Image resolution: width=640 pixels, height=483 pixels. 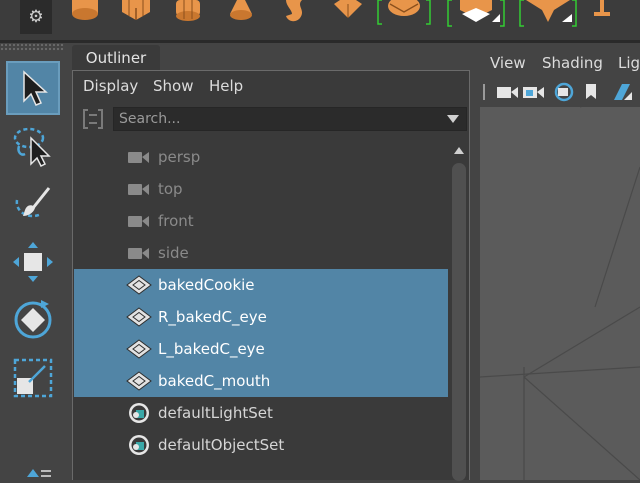 I want to click on tool-settings-icon, so click(x=39, y=473).